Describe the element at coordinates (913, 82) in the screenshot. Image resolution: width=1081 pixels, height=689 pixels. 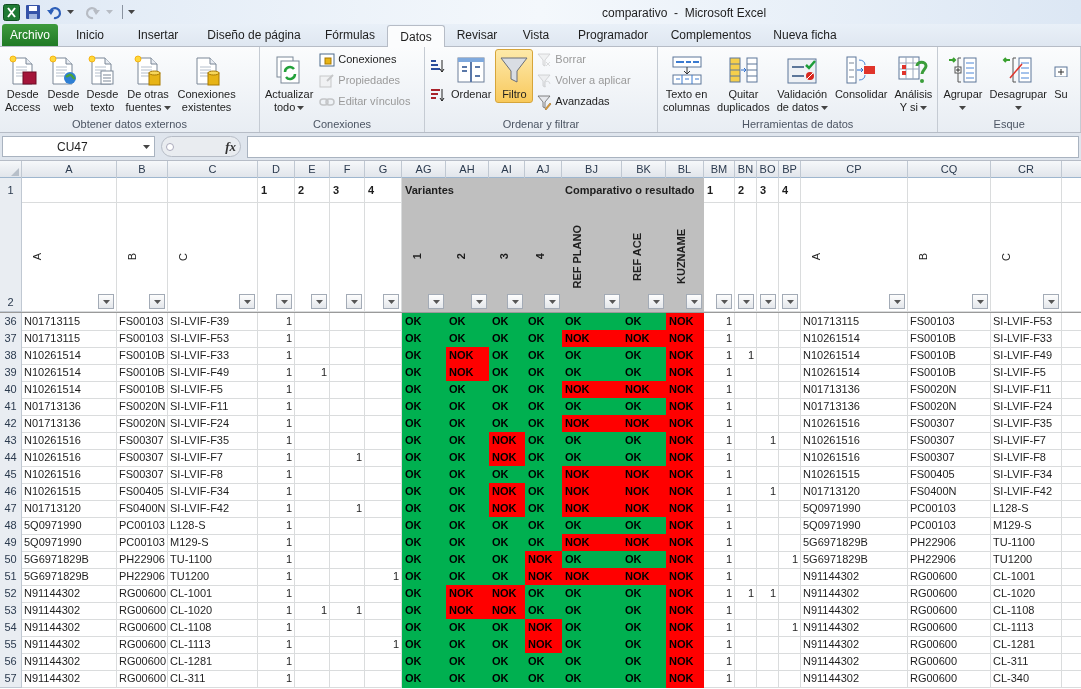
I see `ribbon-button: Análisis Y si` at that location.